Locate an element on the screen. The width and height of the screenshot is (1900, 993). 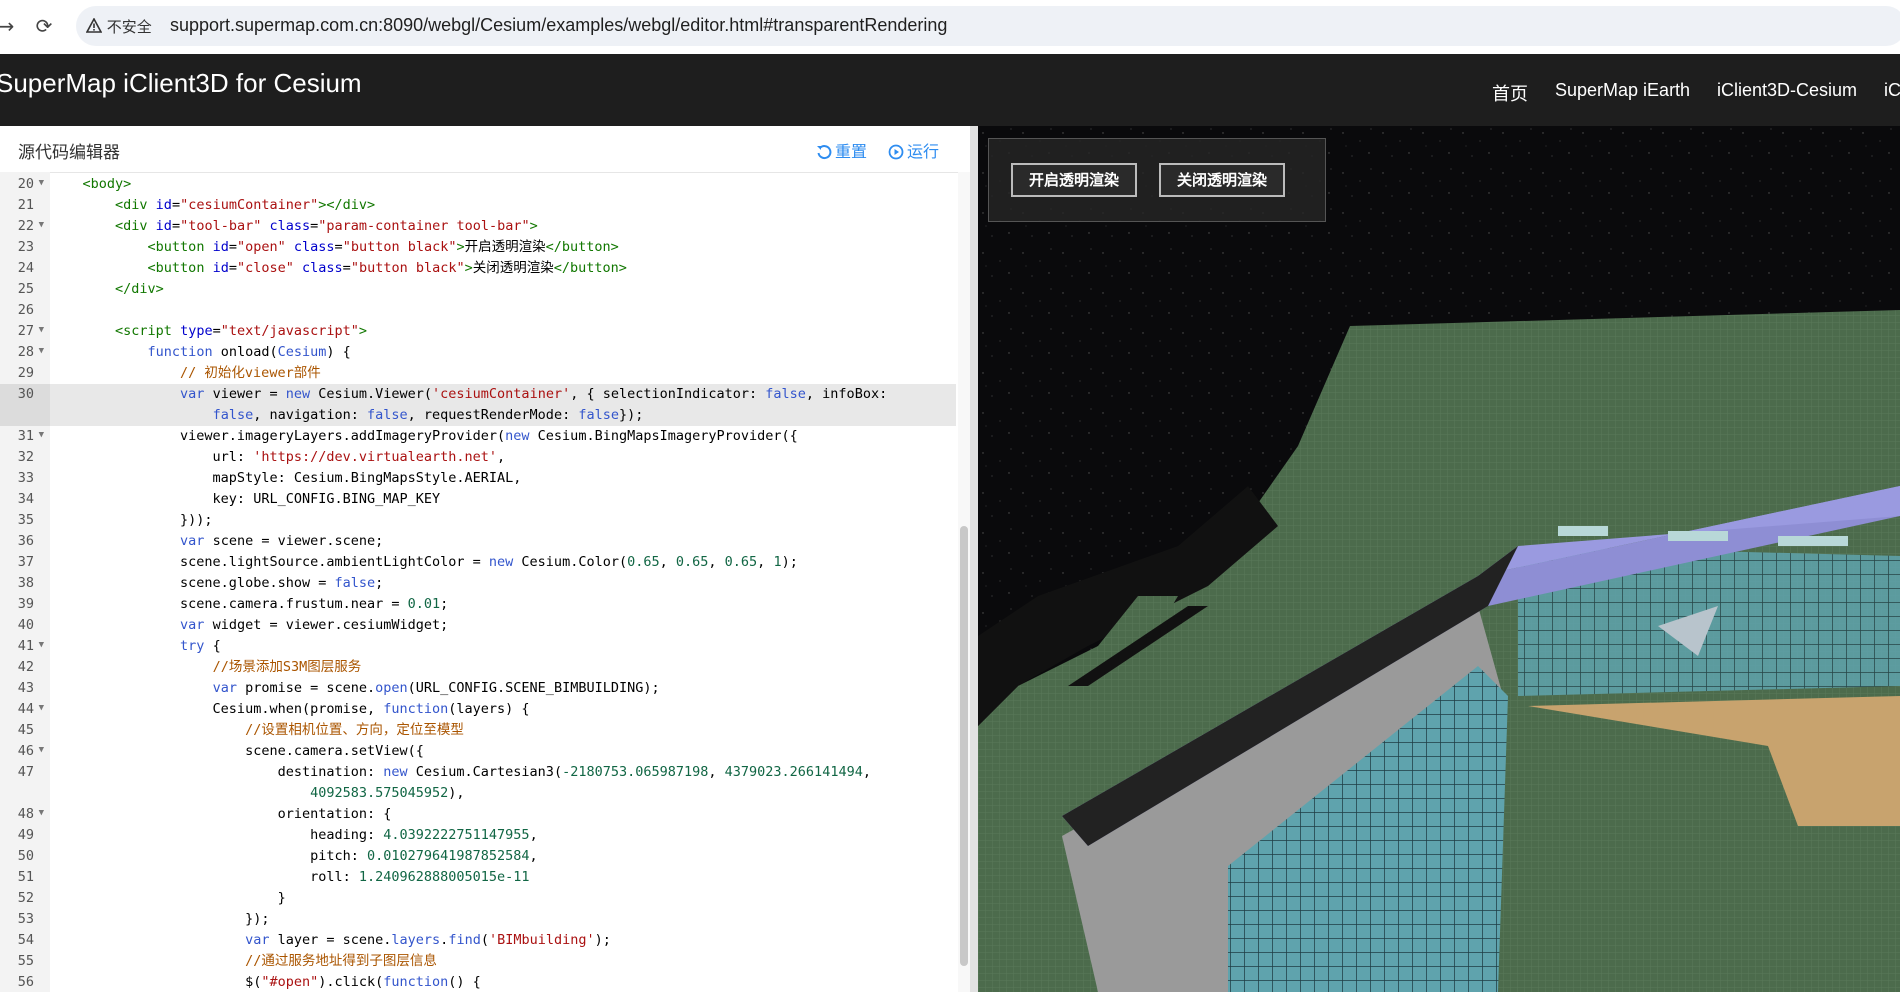
code-line: orientation: { is located at coordinates (221, 814).